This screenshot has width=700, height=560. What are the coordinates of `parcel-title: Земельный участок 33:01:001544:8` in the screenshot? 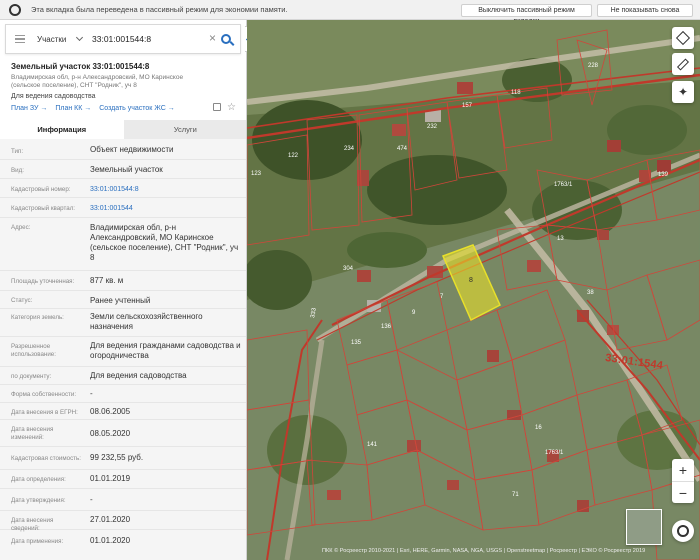 It's located at (80, 66).